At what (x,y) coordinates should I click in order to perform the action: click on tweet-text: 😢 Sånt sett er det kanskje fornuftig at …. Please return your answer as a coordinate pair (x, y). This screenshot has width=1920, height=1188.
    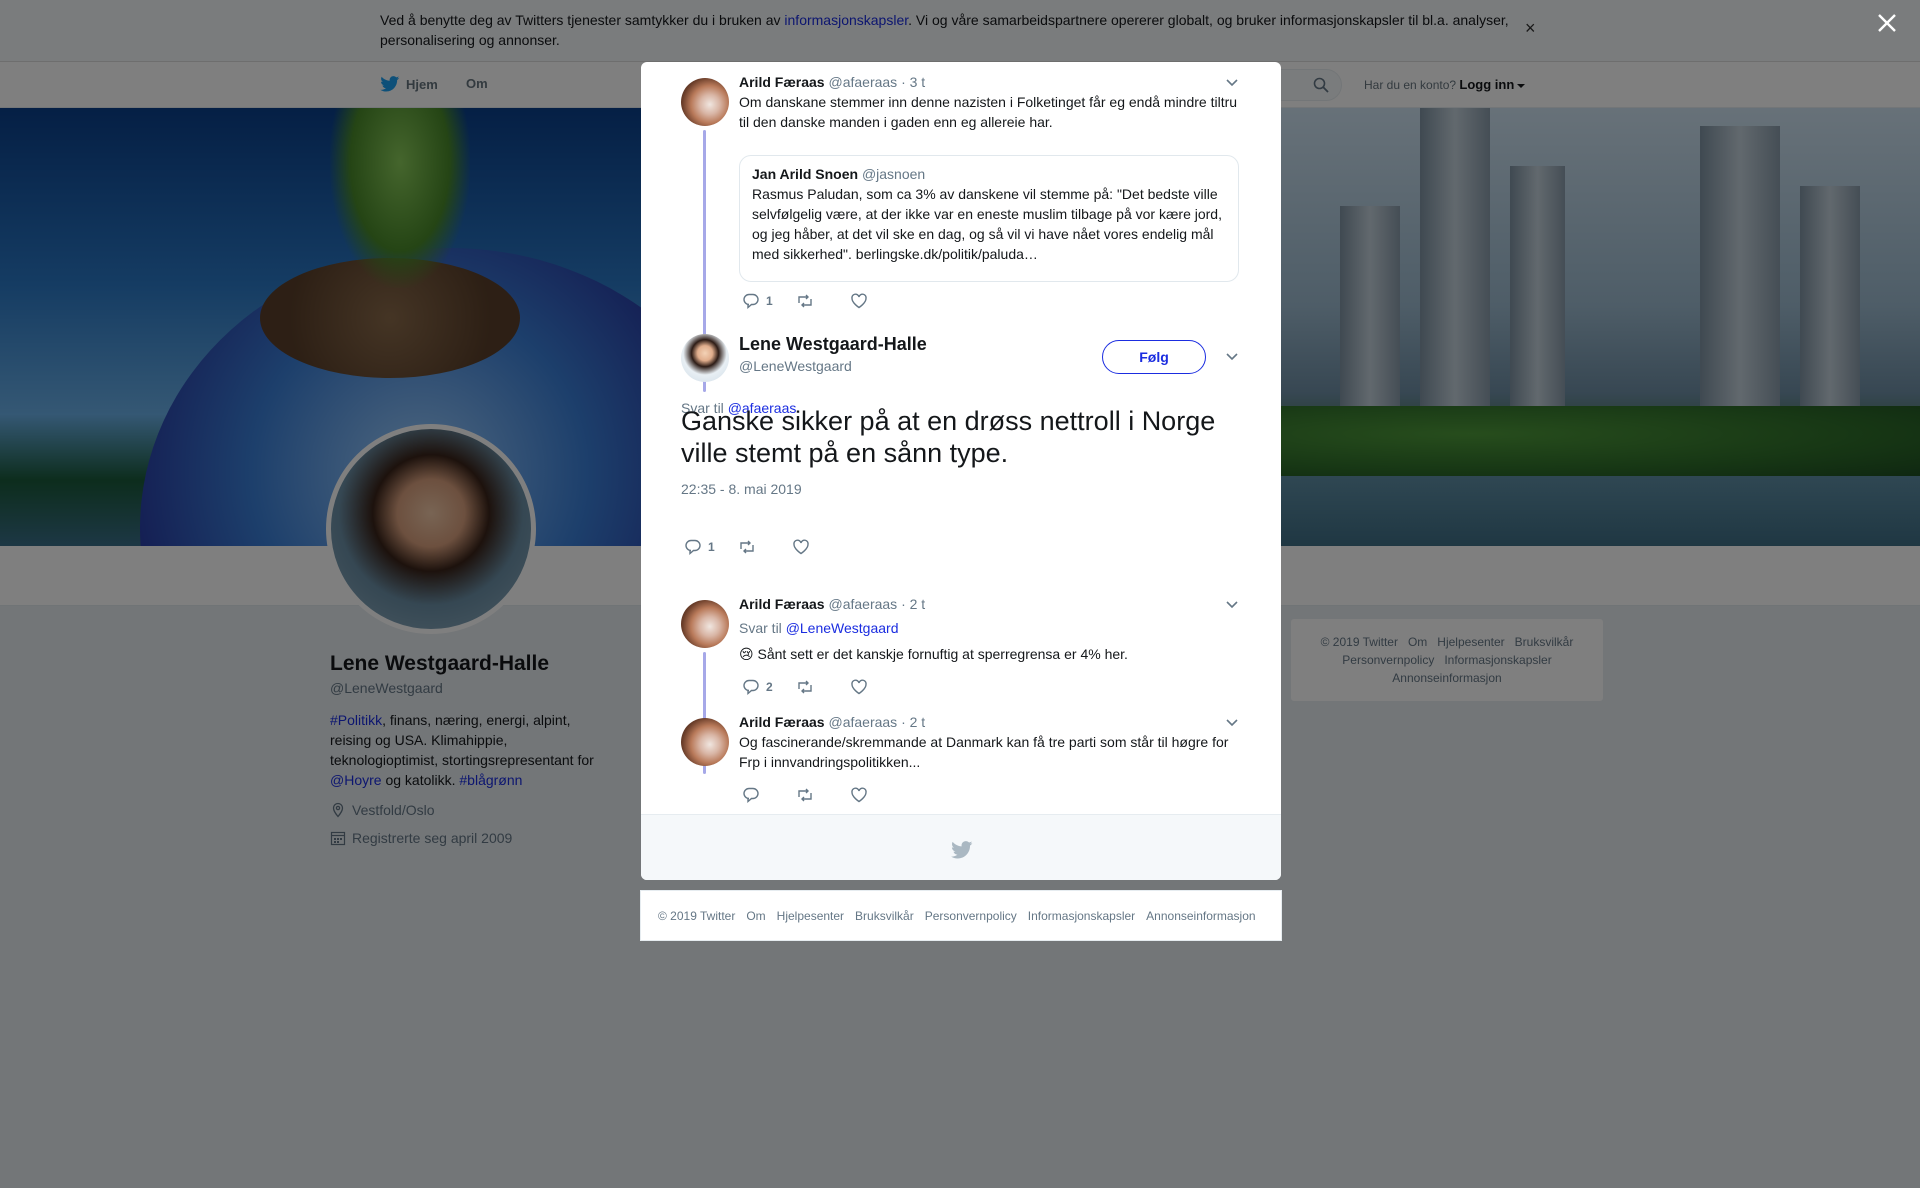
    Looking at the image, I should click on (994, 654).